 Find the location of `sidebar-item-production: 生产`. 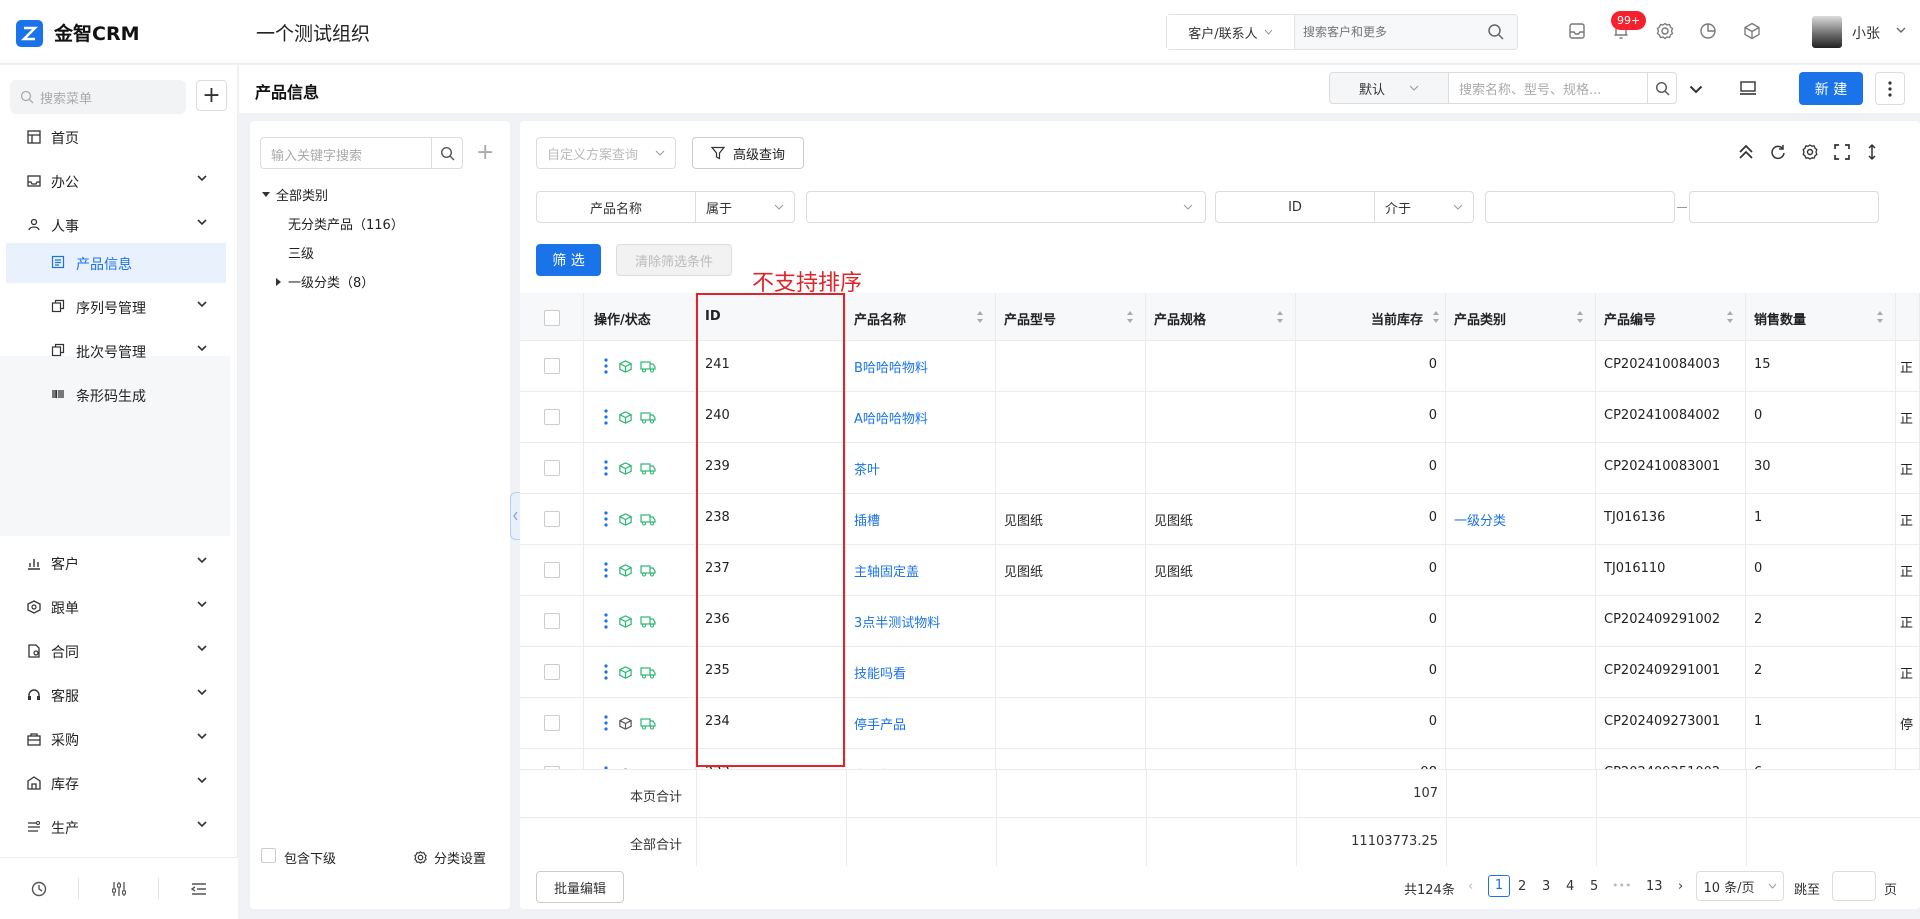

sidebar-item-production: 生产 is located at coordinates (115, 827).